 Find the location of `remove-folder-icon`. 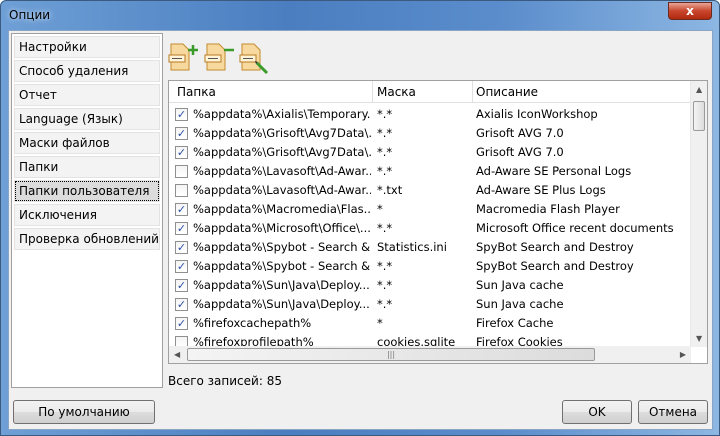

remove-folder-icon is located at coordinates (220, 58).